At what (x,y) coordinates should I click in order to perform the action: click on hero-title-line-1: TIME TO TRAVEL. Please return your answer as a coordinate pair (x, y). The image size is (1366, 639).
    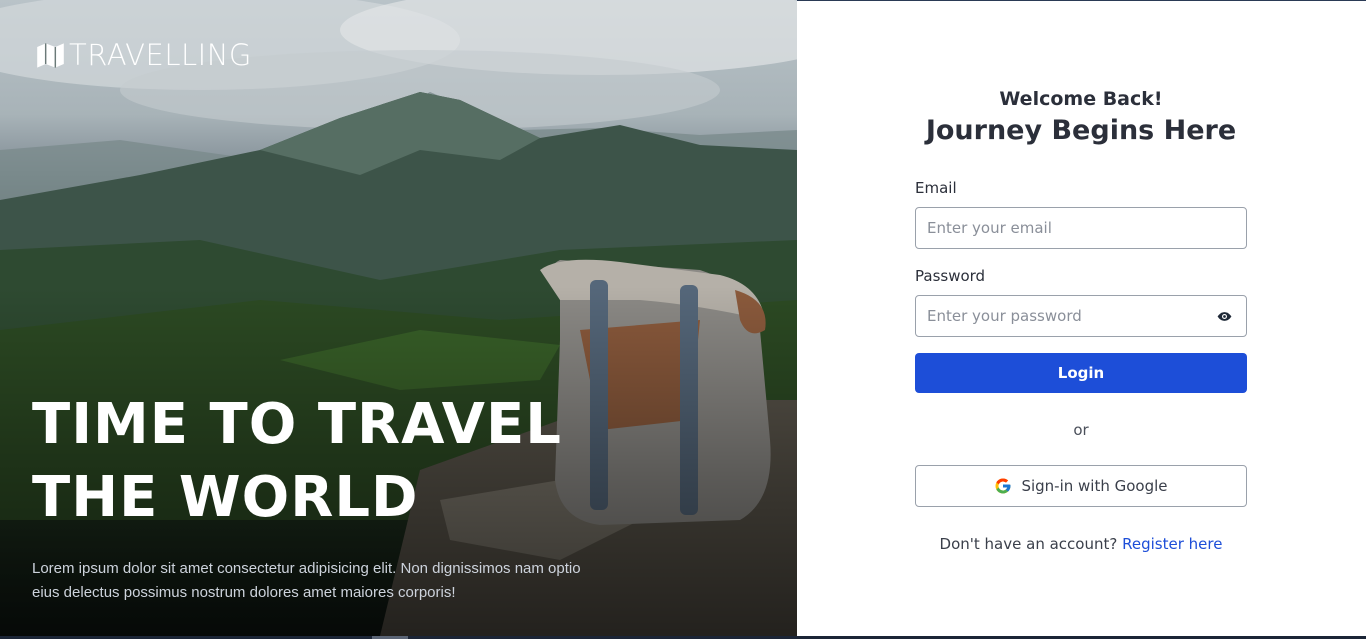
    Looking at the image, I should click on (297, 424).